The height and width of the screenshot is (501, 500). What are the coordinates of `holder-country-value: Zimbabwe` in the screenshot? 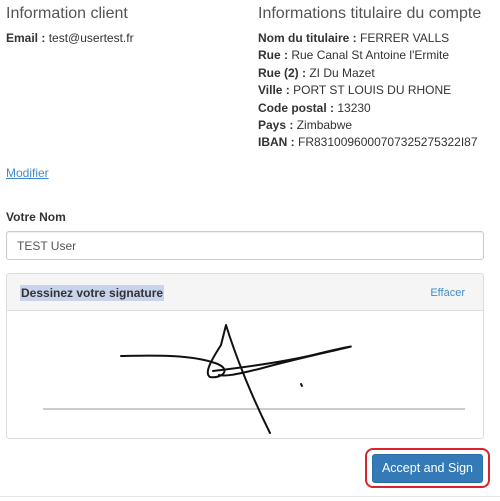 It's located at (324, 125).